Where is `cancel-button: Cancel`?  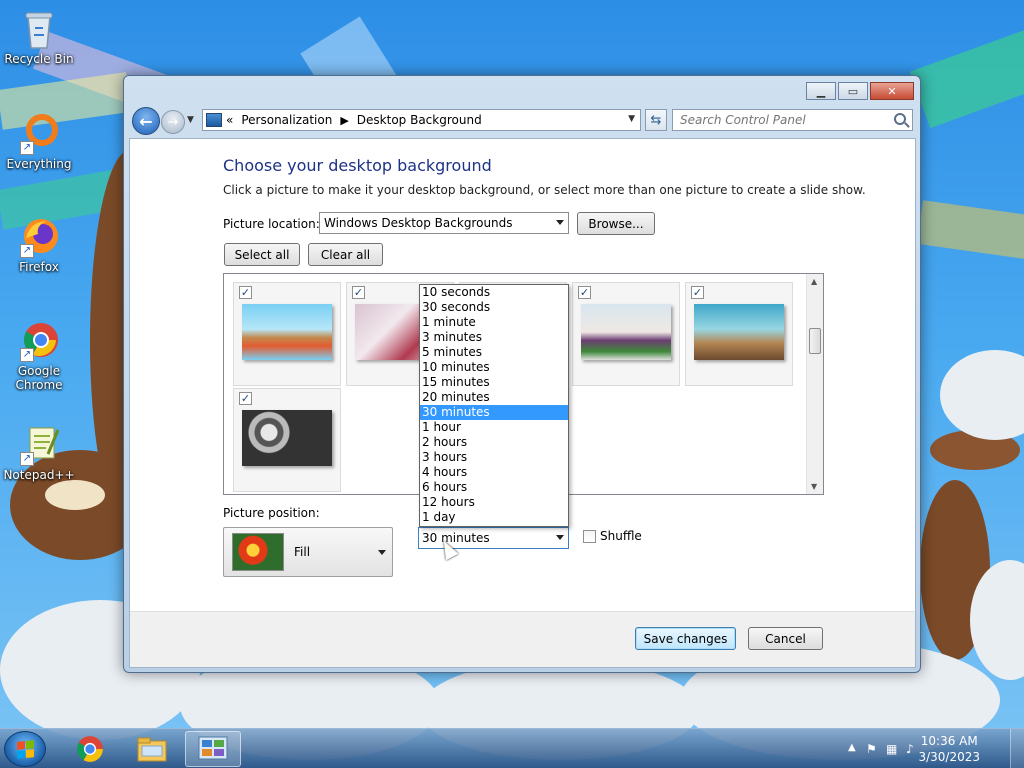 cancel-button: Cancel is located at coordinates (785, 638).